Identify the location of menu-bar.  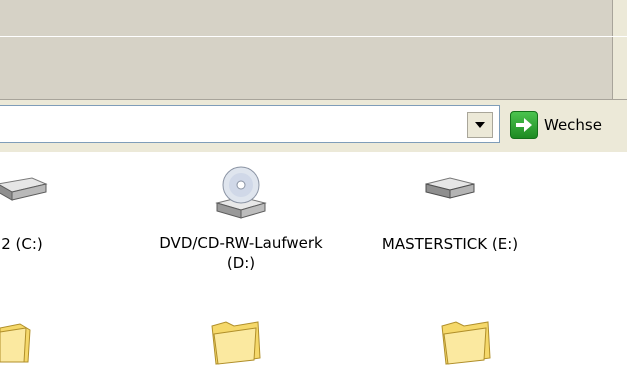
(313, 18).